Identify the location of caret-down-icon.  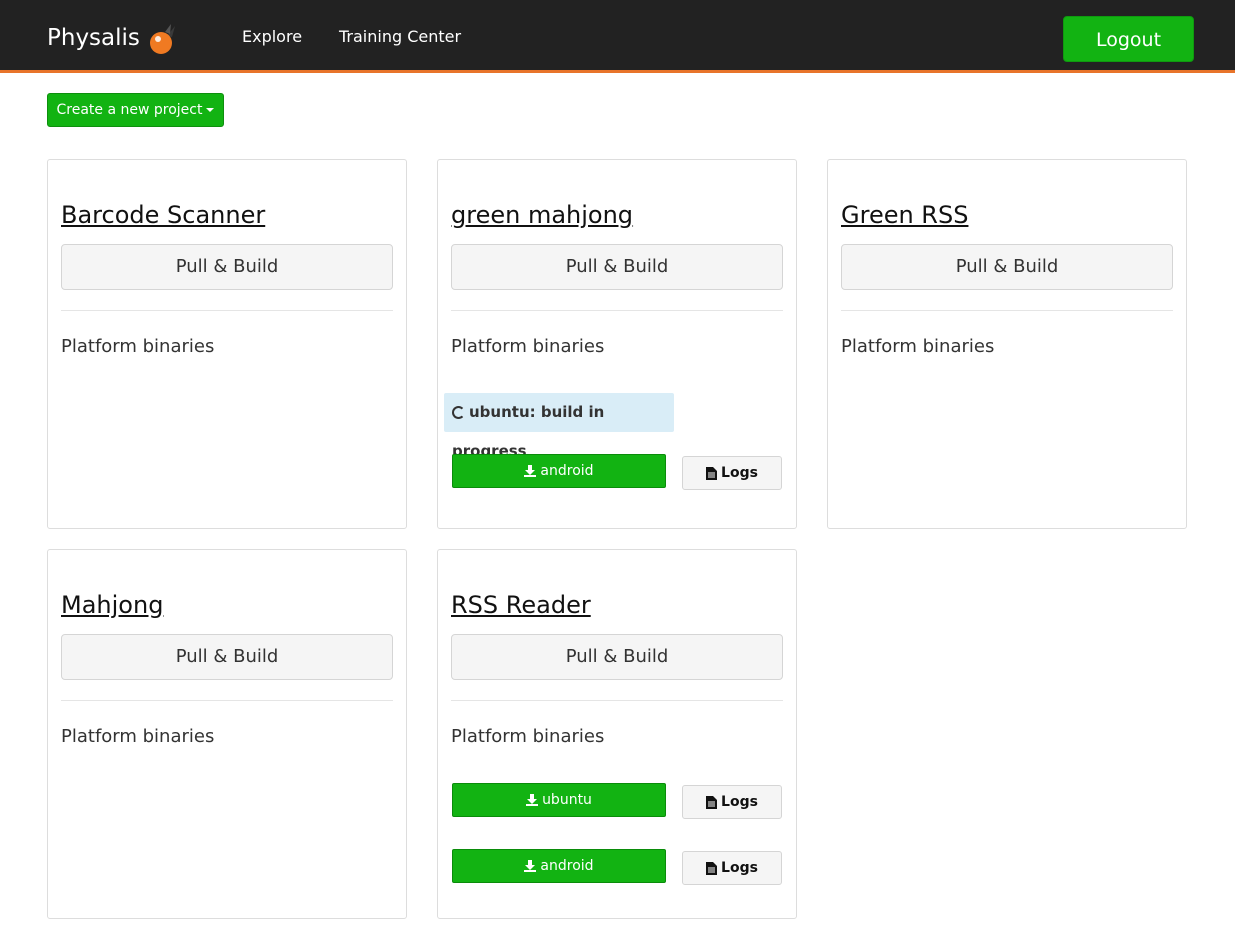
(210, 110).